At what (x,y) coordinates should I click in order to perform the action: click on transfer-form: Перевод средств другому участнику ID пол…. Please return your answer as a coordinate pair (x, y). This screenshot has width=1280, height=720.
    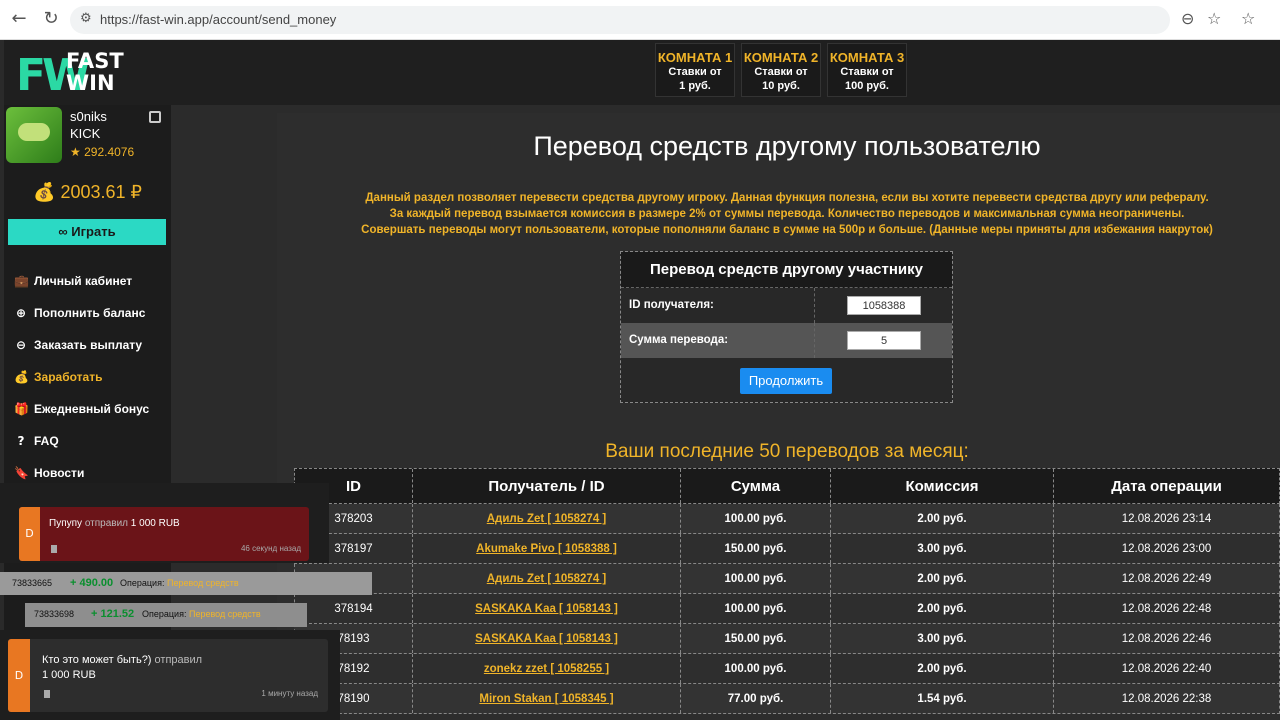
    Looking at the image, I should click on (786, 327).